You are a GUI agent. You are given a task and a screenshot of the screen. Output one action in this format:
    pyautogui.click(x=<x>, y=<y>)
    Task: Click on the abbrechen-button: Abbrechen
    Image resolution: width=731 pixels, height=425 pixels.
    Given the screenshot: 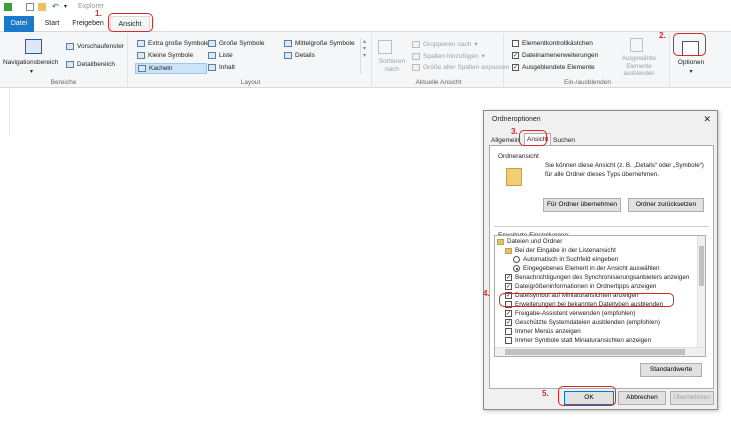 What is the action you would take?
    pyautogui.click(x=642, y=398)
    